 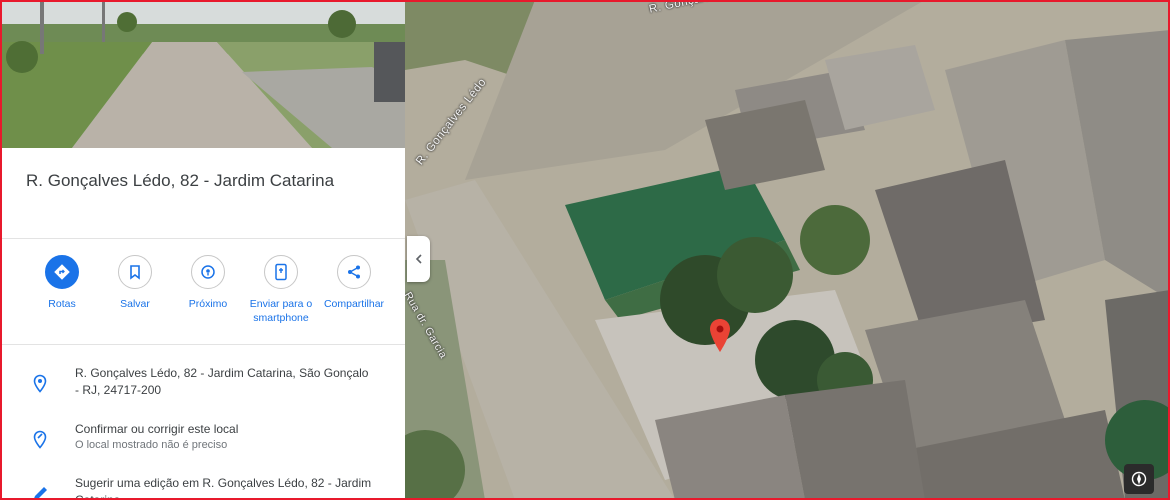 I want to click on chevron-left-icon, so click(x=418, y=259).